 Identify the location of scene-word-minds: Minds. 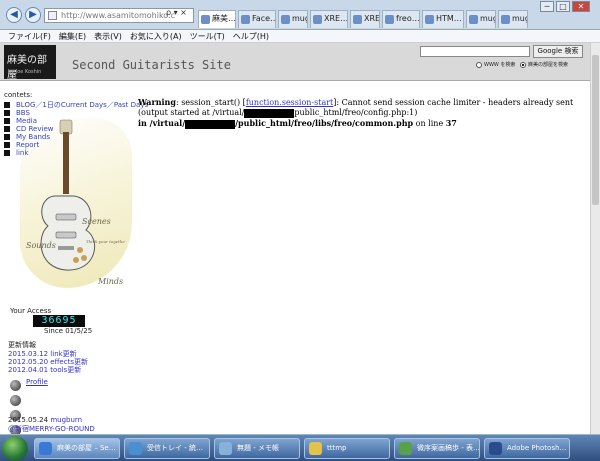
(111, 281).